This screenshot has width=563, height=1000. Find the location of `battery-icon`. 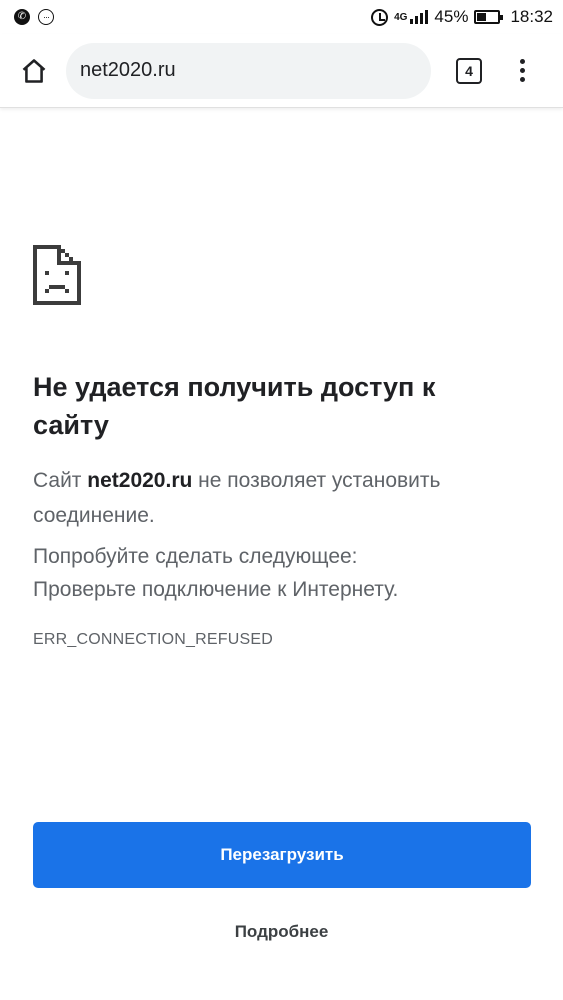

battery-icon is located at coordinates (489, 17).